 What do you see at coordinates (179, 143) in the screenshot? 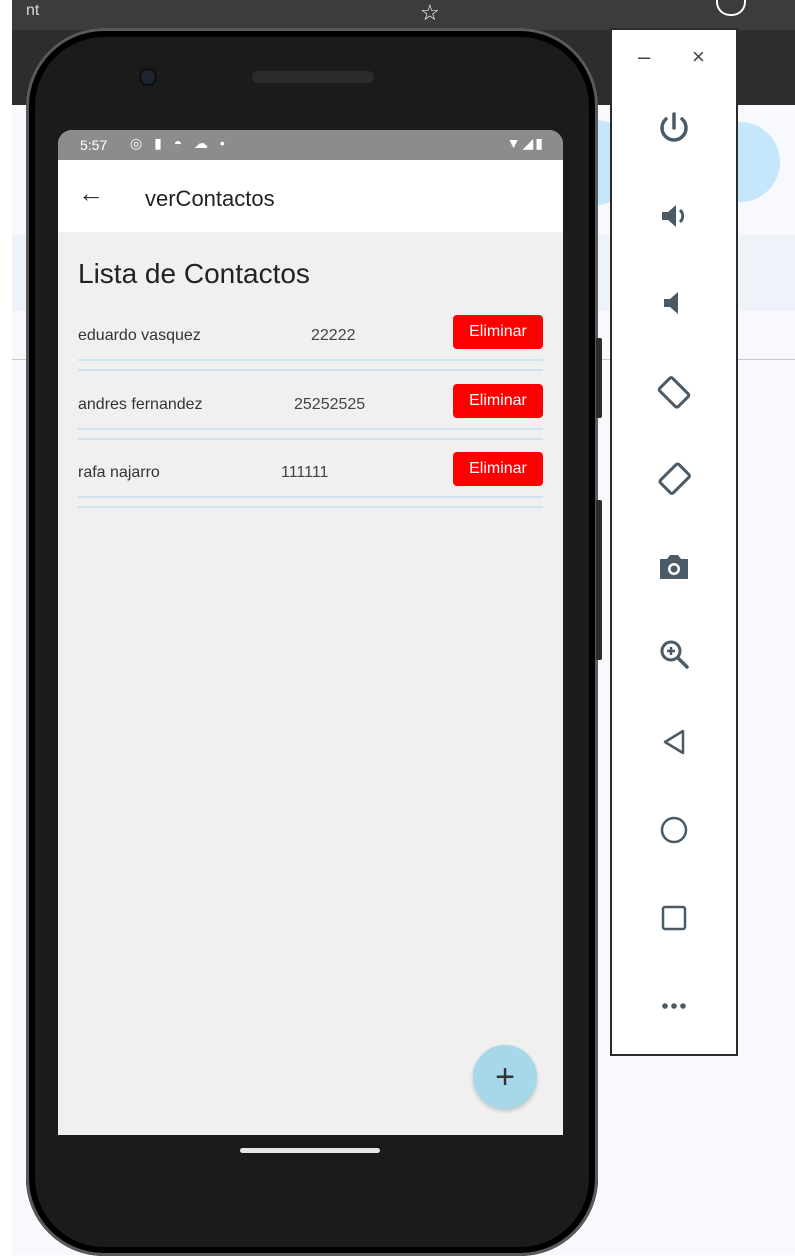
I see `status-notification-icons: ◎ ▮ ◓ ☁ •` at bounding box center [179, 143].